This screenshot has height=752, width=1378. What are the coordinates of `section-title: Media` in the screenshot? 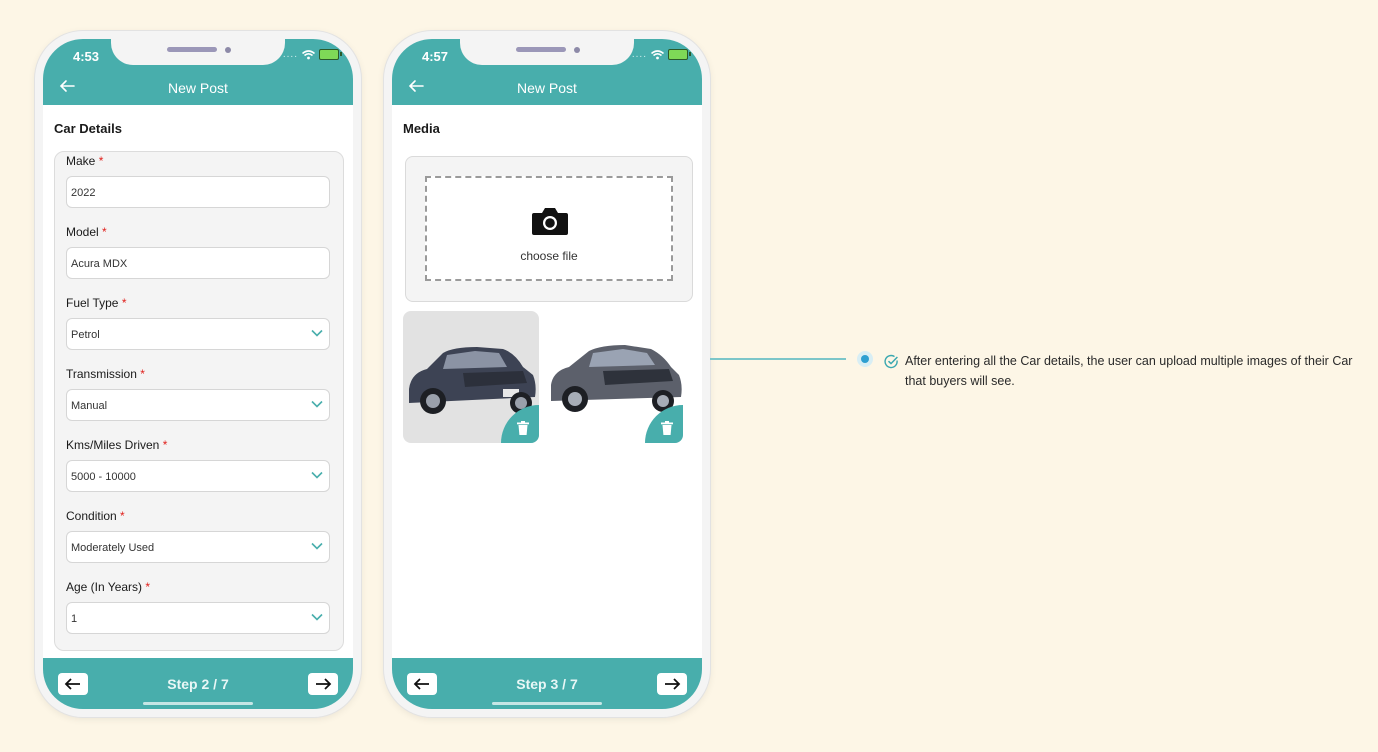 It's located at (421, 128).